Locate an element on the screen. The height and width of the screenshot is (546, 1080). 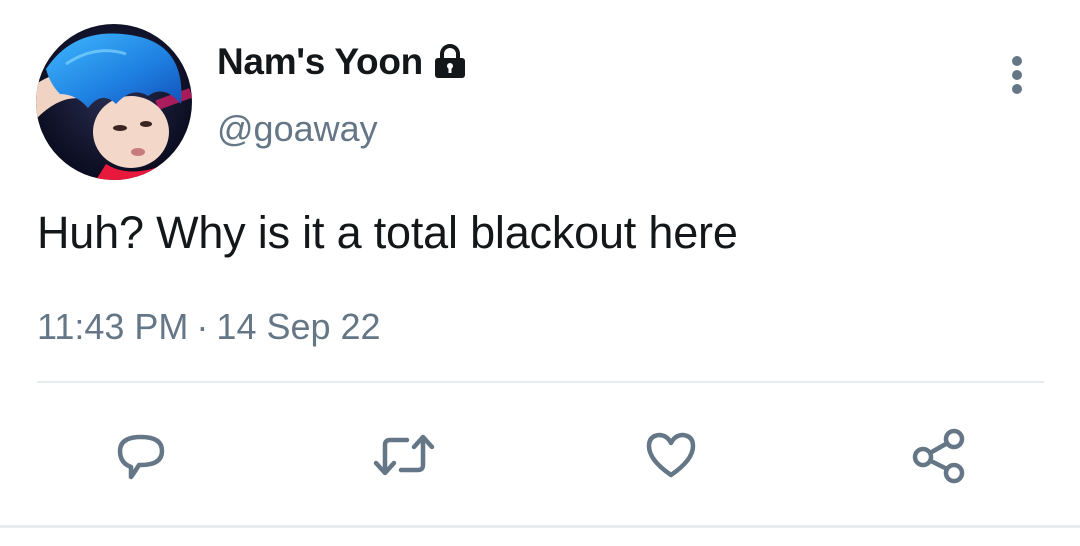
profile-photo-icon is located at coordinates (114, 102).